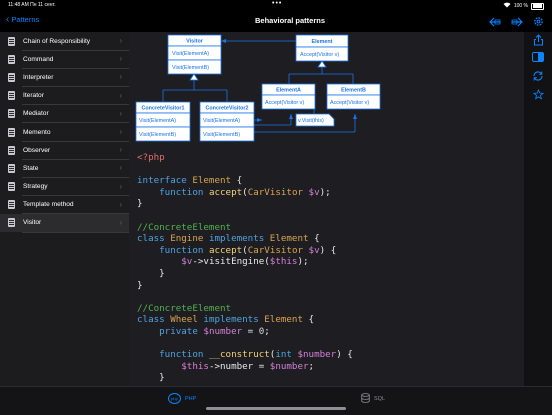 Image resolution: width=552 pixels, height=415 pixels. Describe the element at coordinates (538, 41) in the screenshot. I see `share-icon` at that location.